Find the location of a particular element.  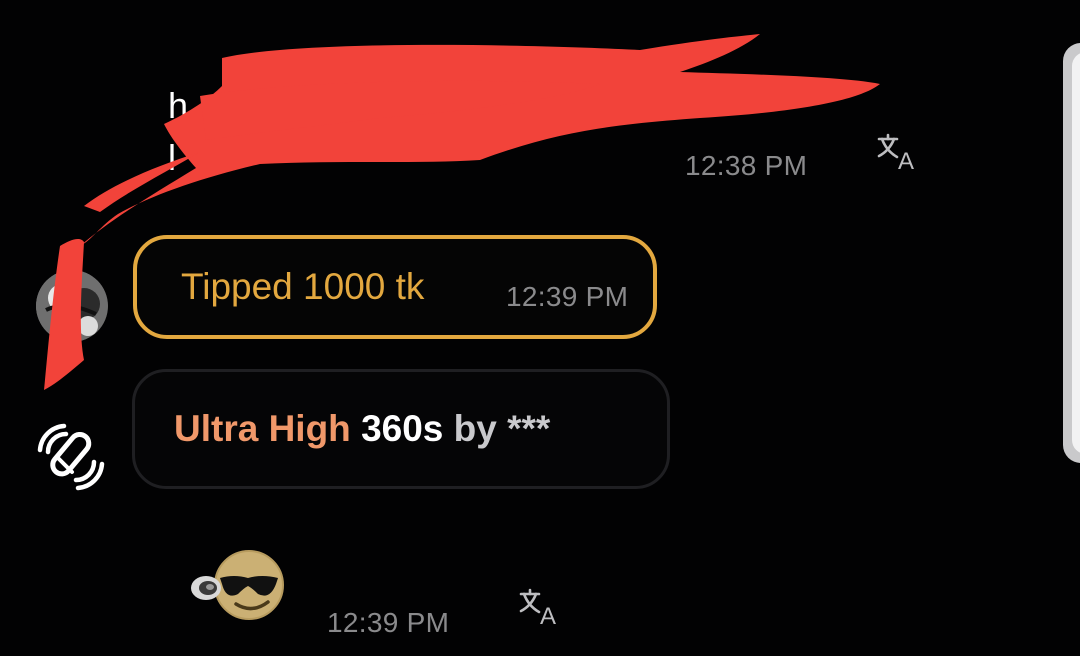

scrollbar-thumb is located at coordinates (1076, 253).